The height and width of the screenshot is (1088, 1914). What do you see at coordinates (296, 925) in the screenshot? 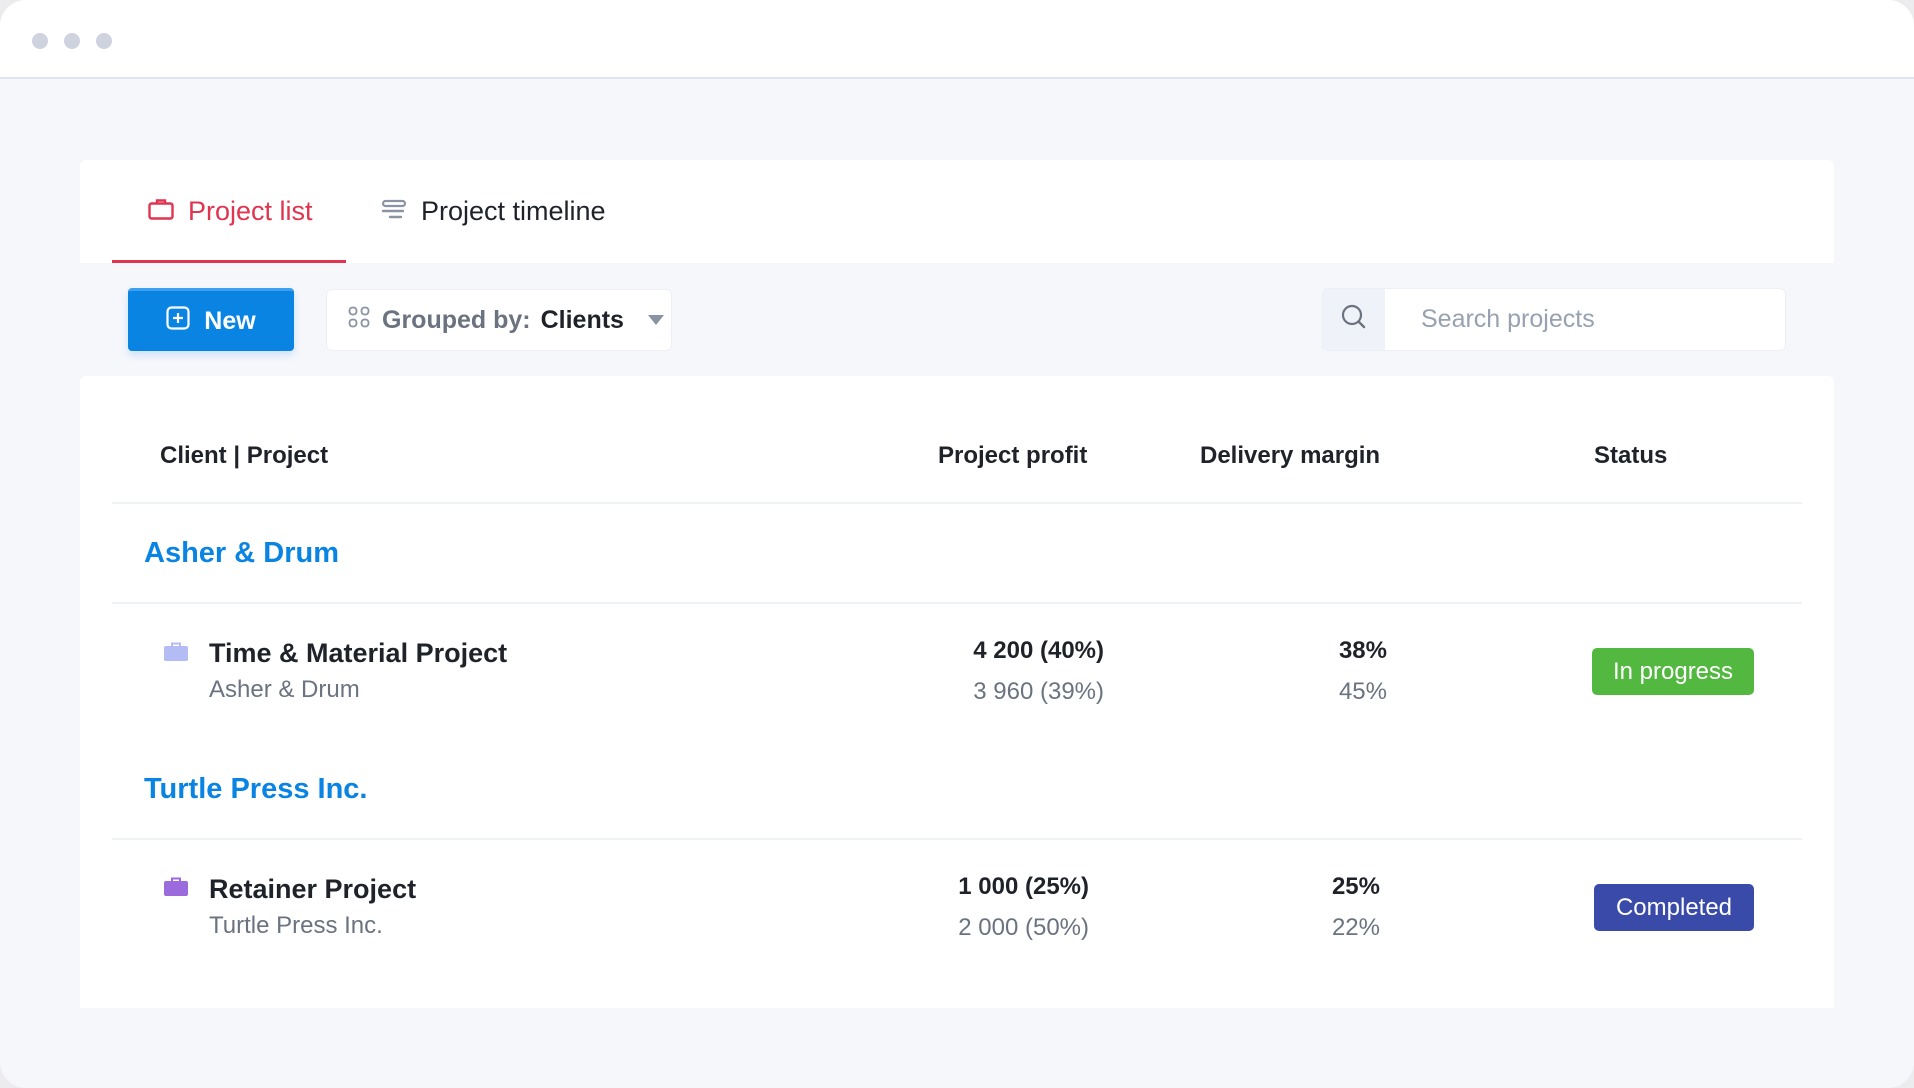
I see `project-client: Turtle Press Inc.` at bounding box center [296, 925].